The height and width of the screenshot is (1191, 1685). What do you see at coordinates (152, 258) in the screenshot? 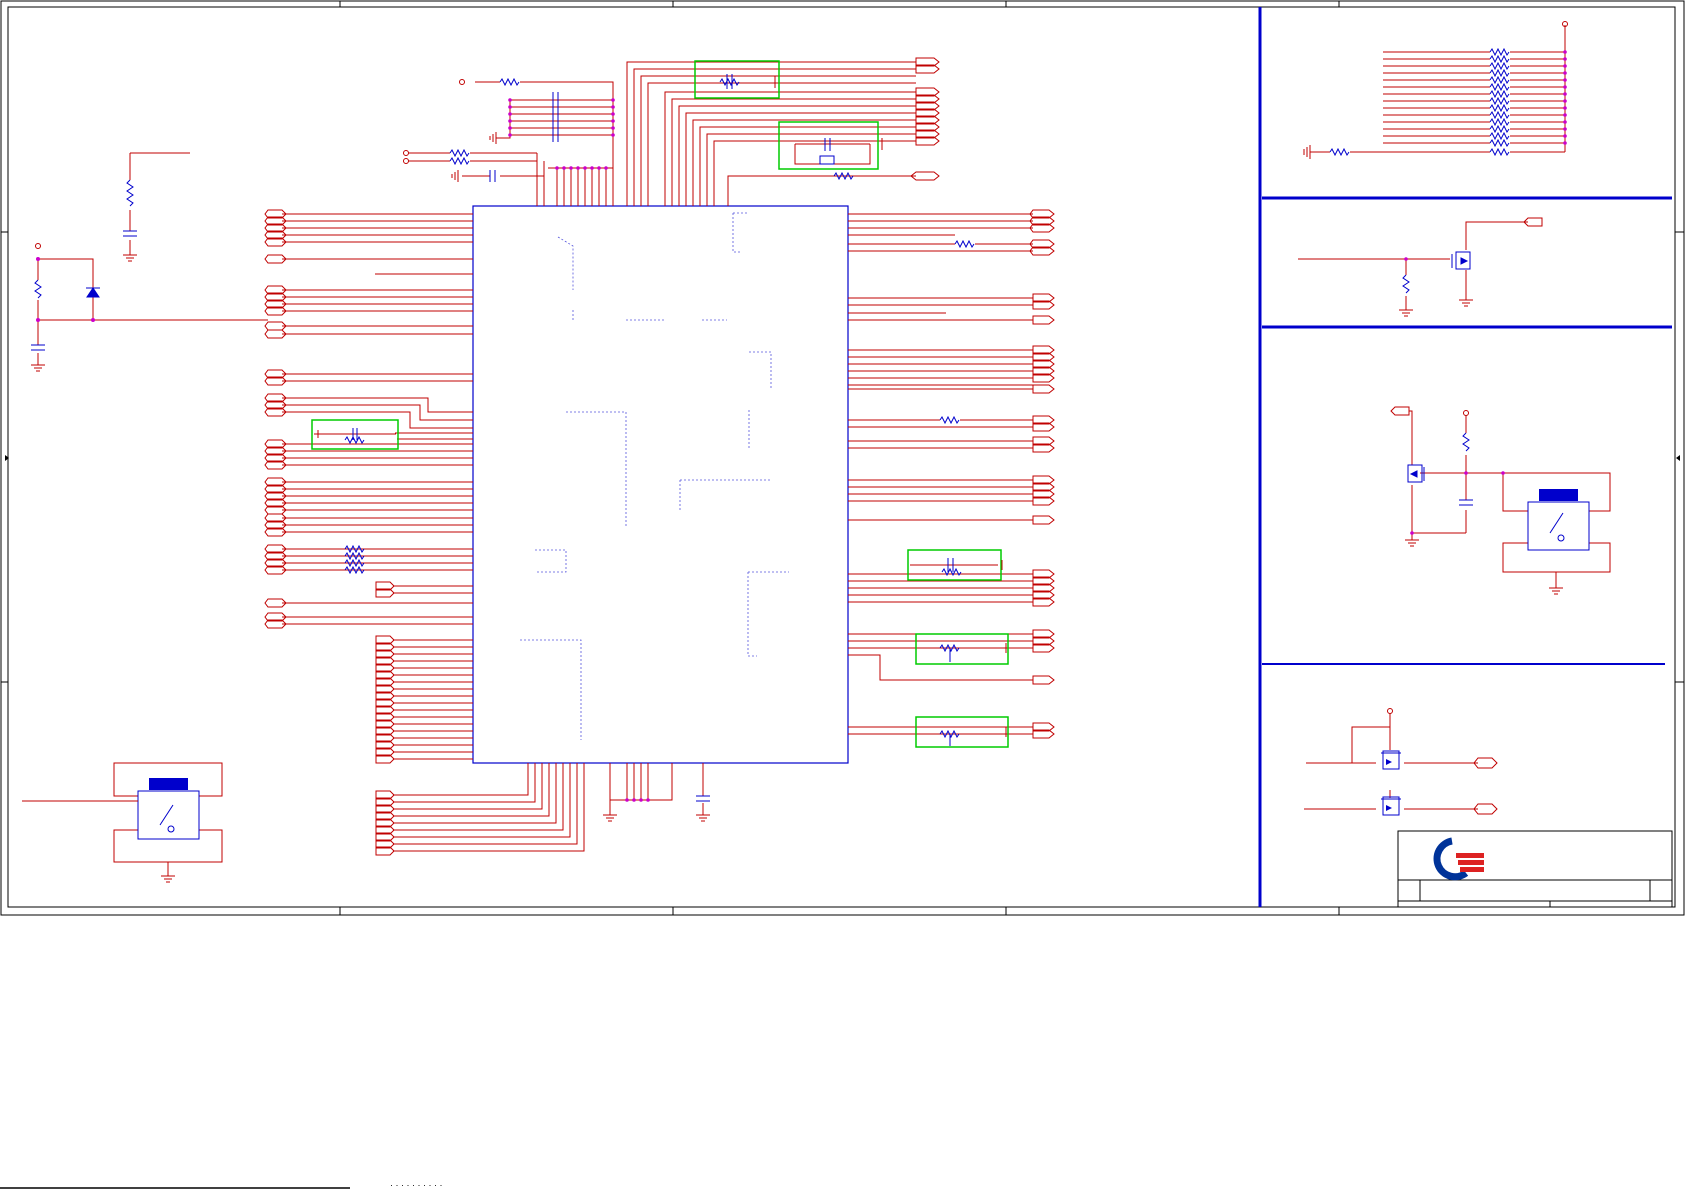
I see `left-power-circuit` at bounding box center [152, 258].